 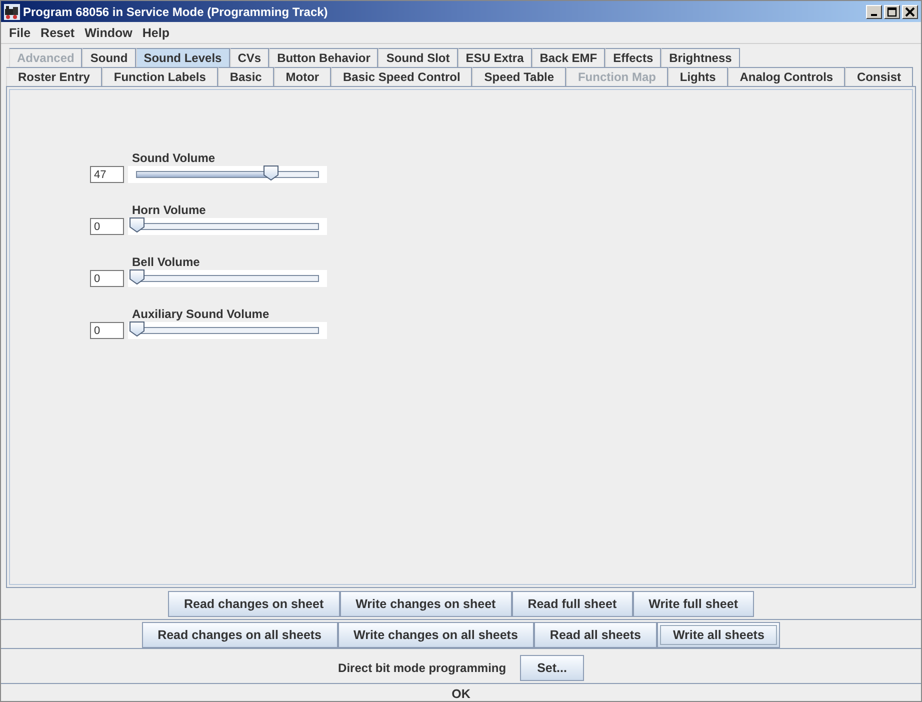 I want to click on slider-label: Sound Volume, so click(x=174, y=158).